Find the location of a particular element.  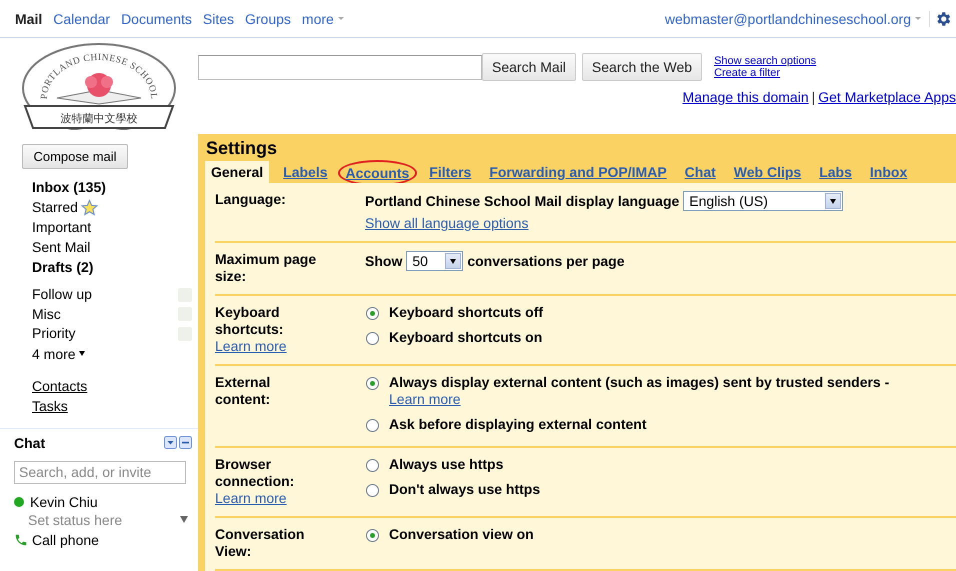

sidebar-link: Tasks is located at coordinates (50, 406).